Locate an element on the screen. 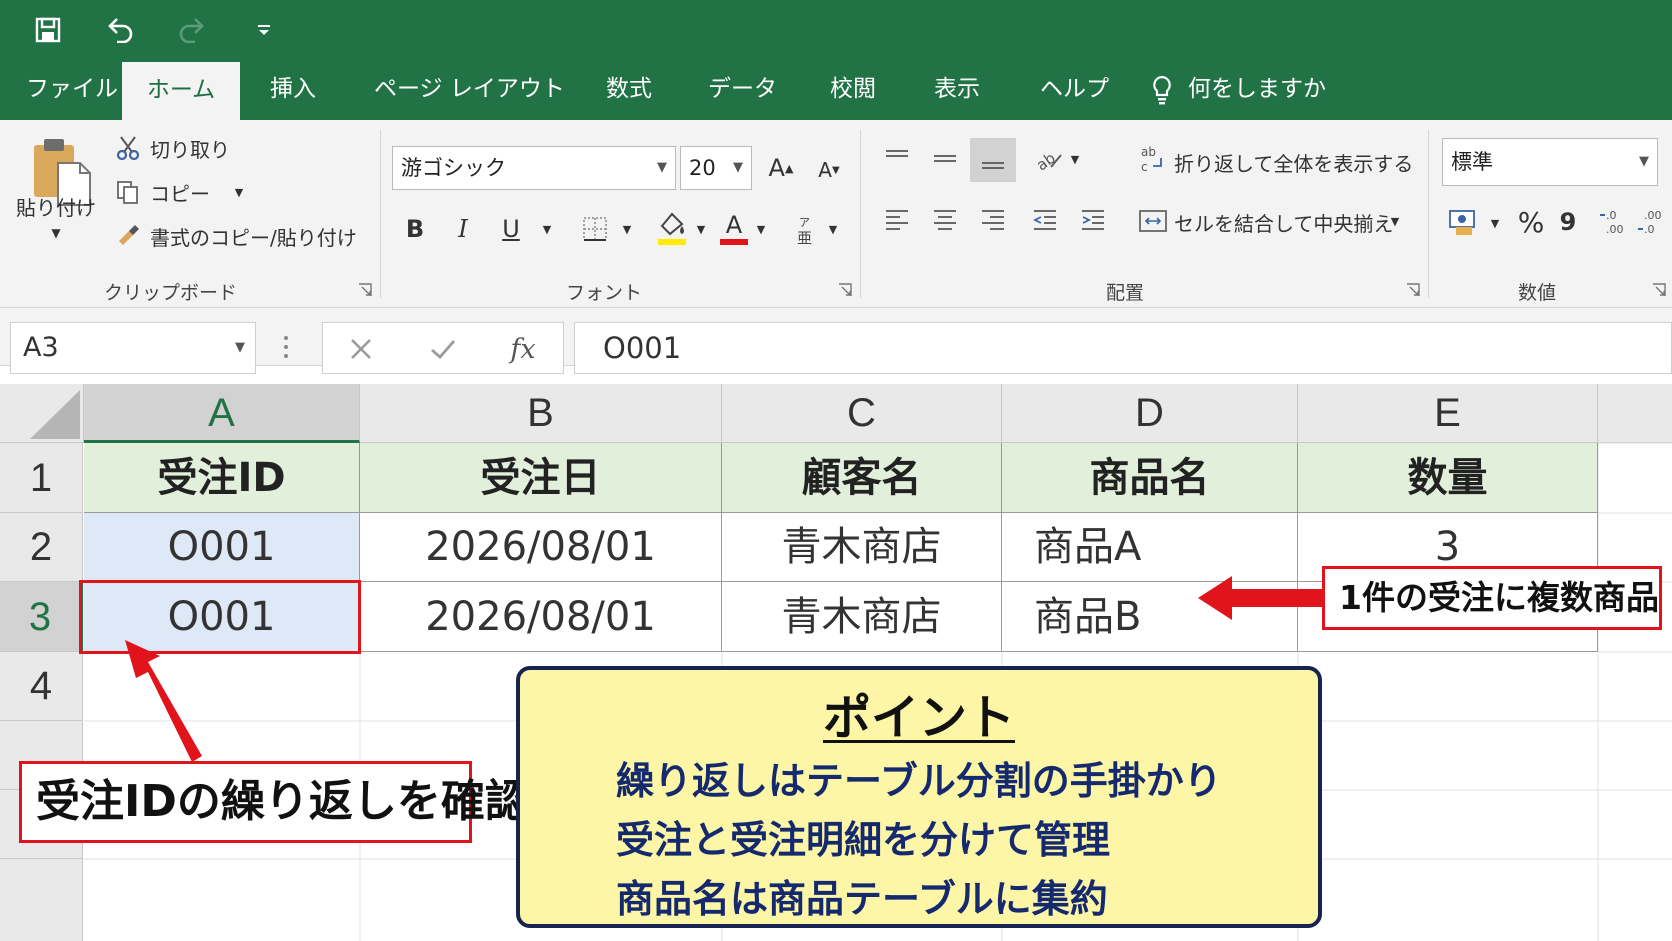 The height and width of the screenshot is (941, 1672). align-top-icon is located at coordinates (897, 159).